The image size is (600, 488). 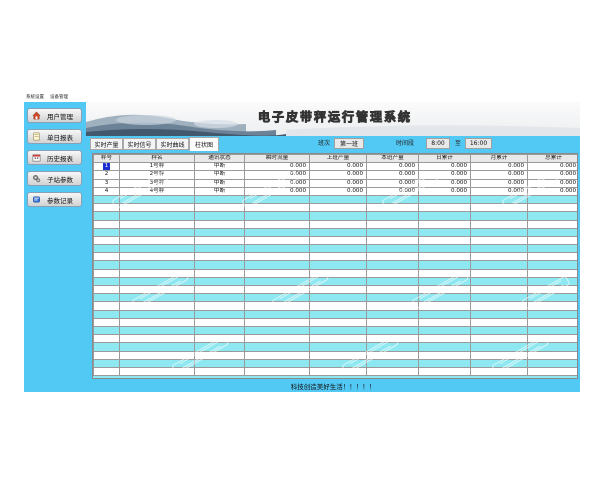 What do you see at coordinates (277, 159) in the screenshot?
I see `col-header-instant-flow: 瞬时流量` at bounding box center [277, 159].